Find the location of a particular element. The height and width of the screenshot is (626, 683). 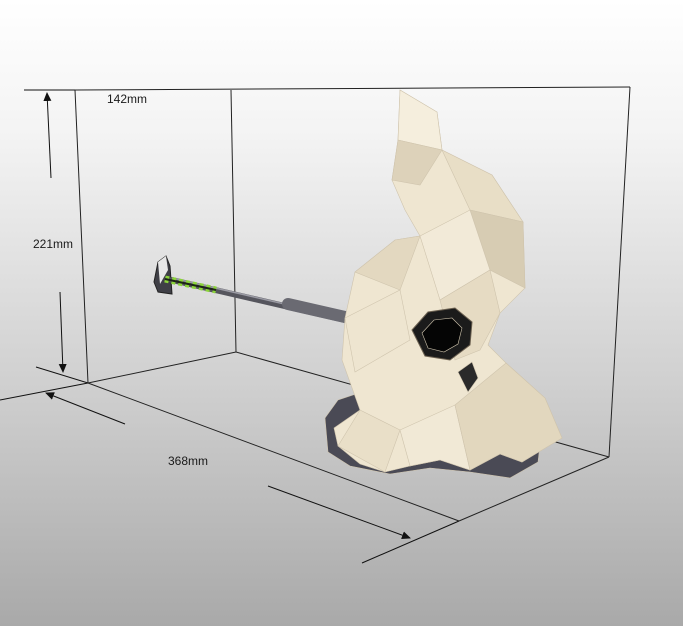

facet-horn is located at coordinates (420, 120).